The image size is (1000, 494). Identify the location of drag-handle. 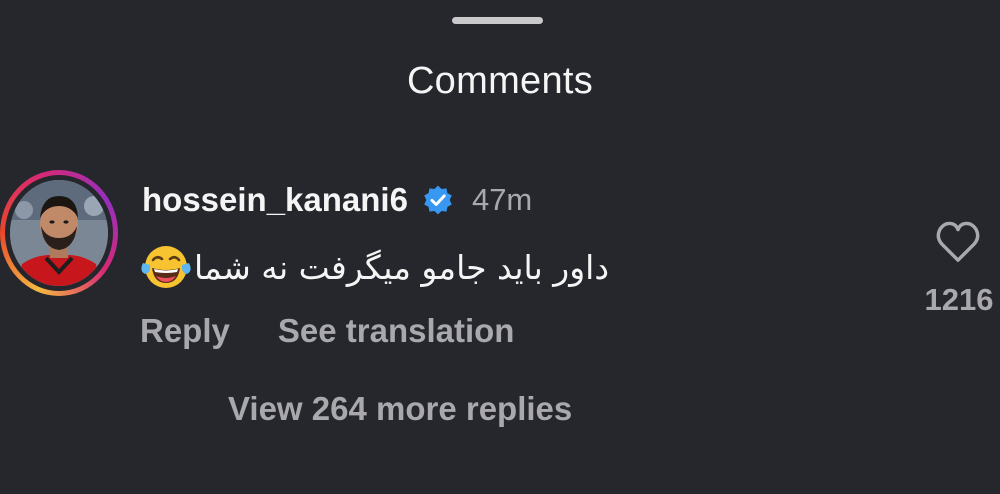
(497, 20).